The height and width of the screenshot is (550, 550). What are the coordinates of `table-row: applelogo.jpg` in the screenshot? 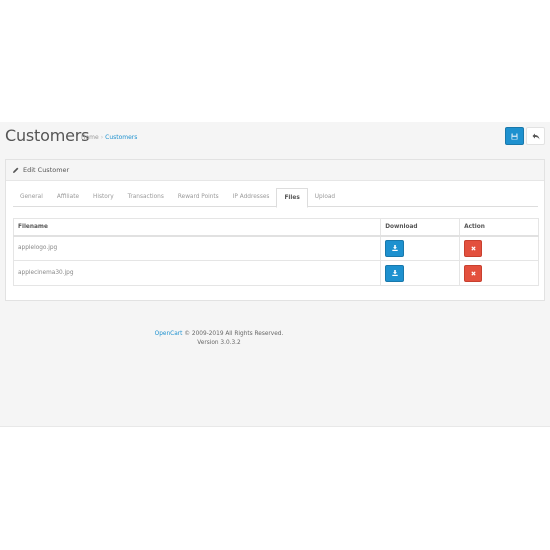 It's located at (275, 248).